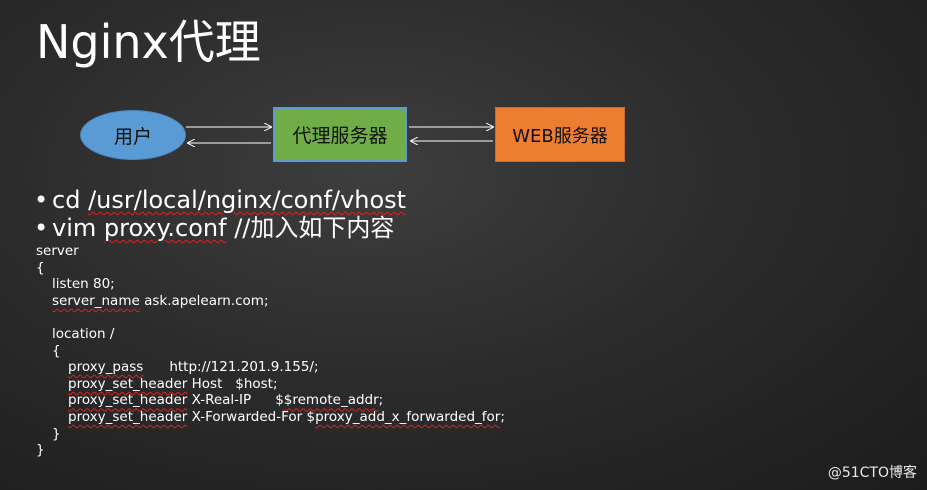 This screenshot has width=927, height=490. I want to click on bullet-vim: • vim proxy.conf //加入如下内容, so click(220, 228).